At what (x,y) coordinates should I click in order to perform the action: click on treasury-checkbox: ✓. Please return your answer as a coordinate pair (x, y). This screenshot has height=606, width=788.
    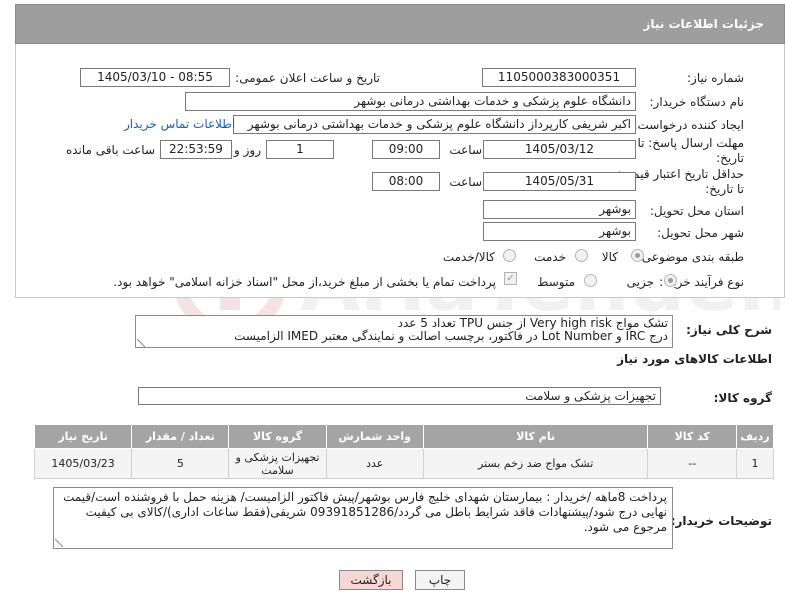
    Looking at the image, I should click on (510, 278).